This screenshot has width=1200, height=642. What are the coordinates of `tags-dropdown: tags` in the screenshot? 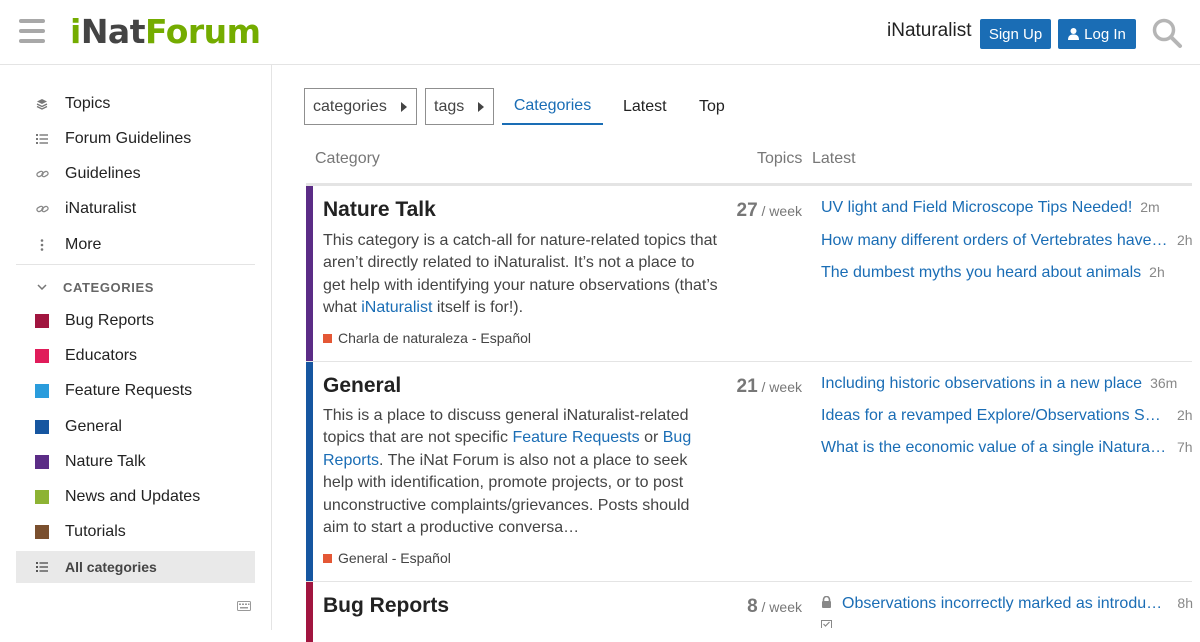 It's located at (459, 106).